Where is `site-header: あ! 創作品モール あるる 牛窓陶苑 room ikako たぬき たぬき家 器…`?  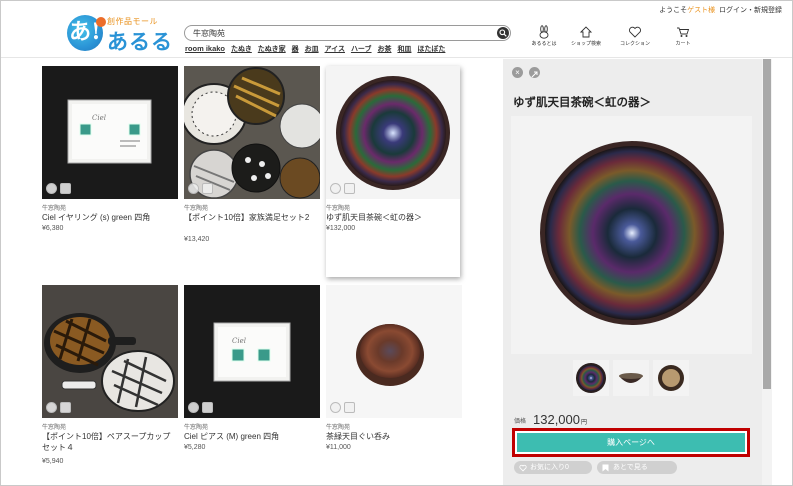
site-header: あ! 創作品モール あるる 牛窓陶苑 room ikako たぬき たぬき家 器… is located at coordinates (396, 29).